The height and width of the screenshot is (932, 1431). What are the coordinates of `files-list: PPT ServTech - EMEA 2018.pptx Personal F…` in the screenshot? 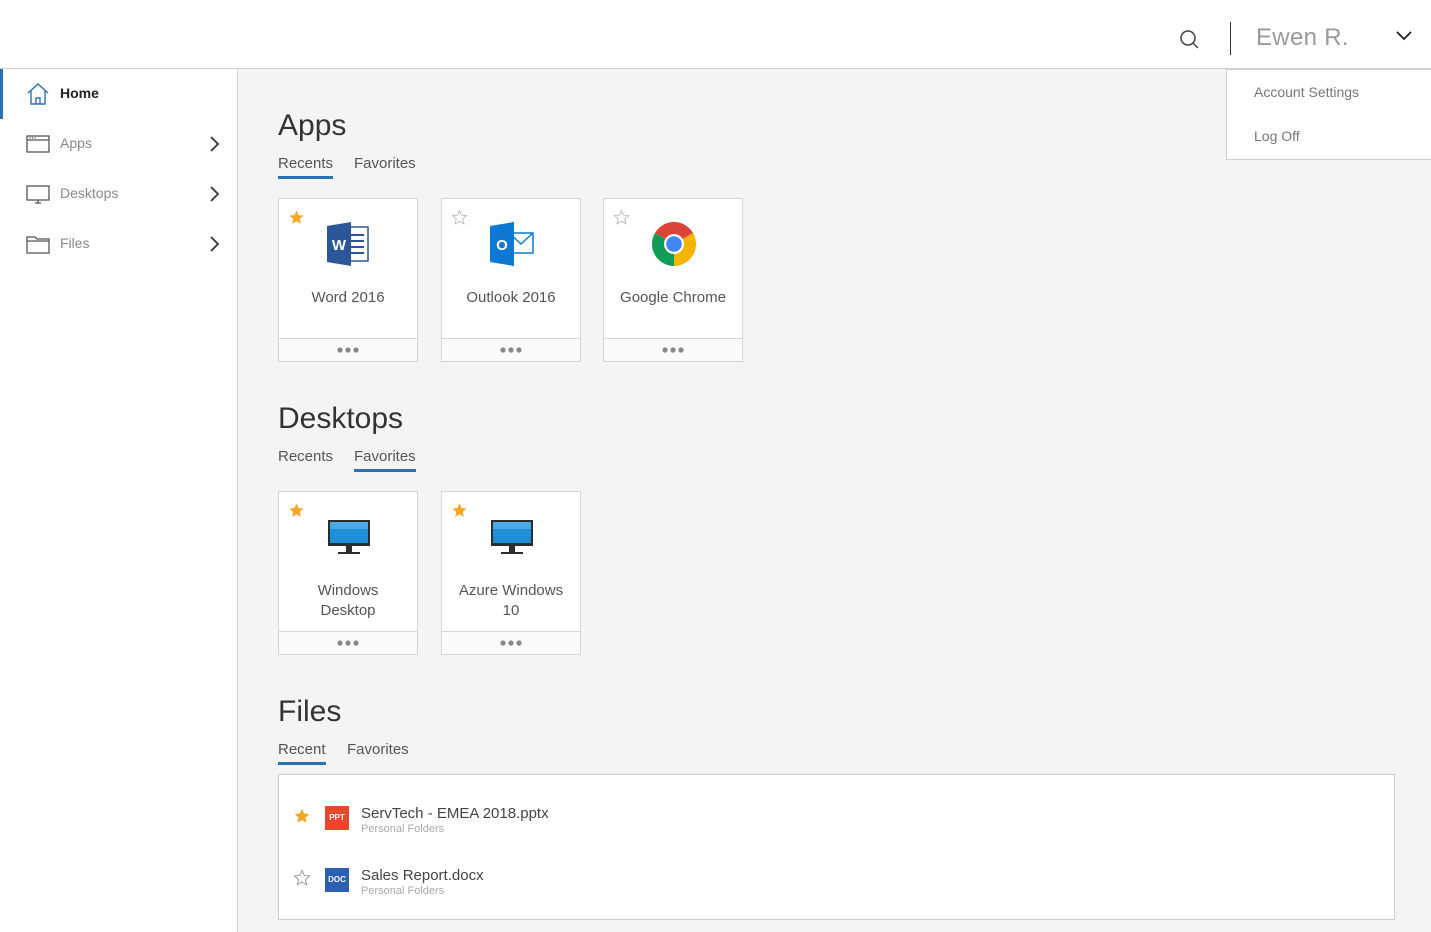 It's located at (836, 847).